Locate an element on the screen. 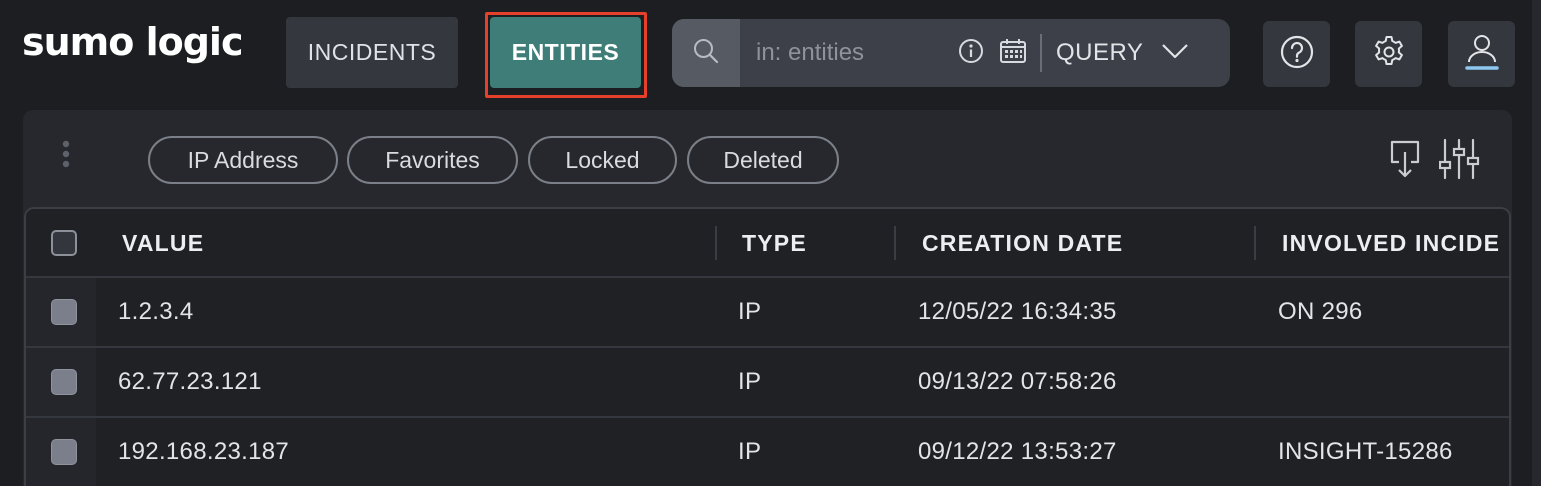 The height and width of the screenshot is (486, 1541). window-edge is located at coordinates (1536, 243).